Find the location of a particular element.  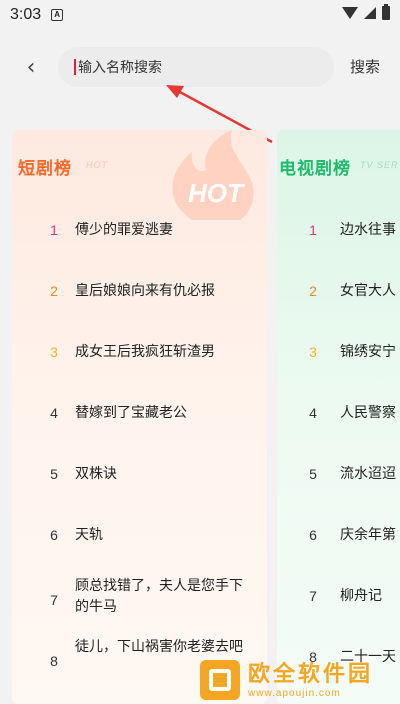

status-icons is located at coordinates (366, 12).